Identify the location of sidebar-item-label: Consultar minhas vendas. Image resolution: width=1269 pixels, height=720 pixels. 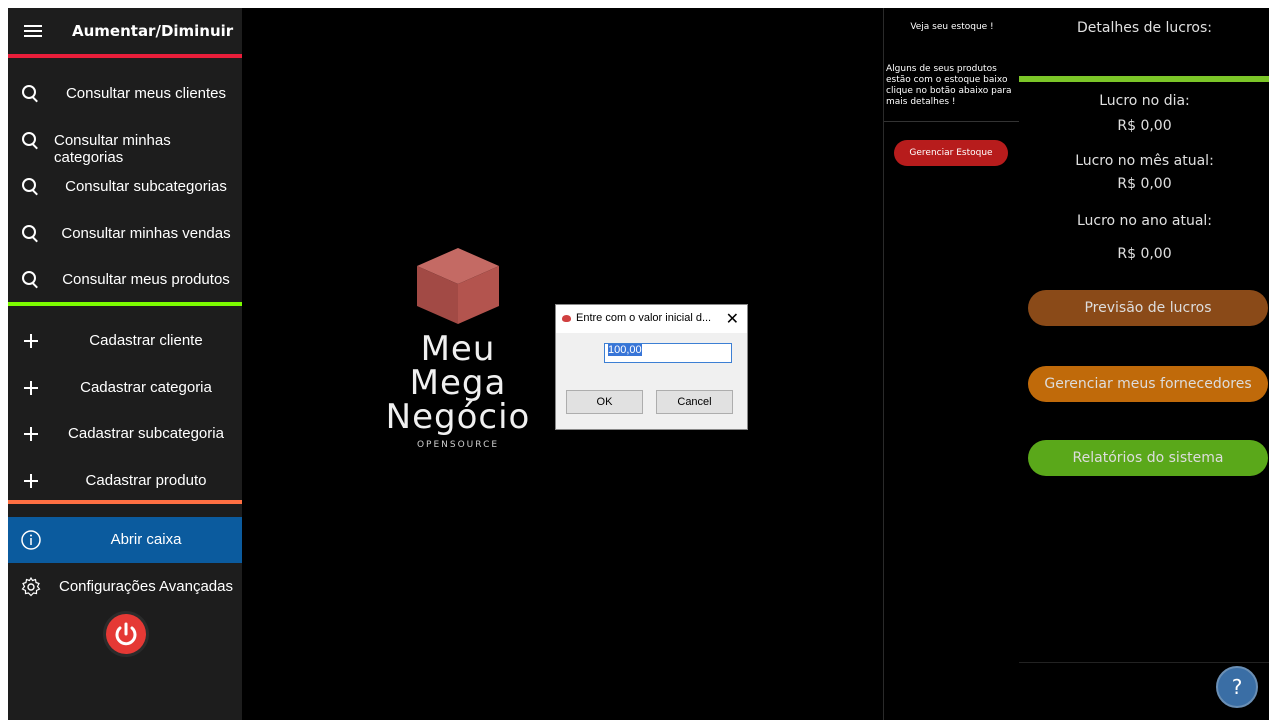
(146, 233).